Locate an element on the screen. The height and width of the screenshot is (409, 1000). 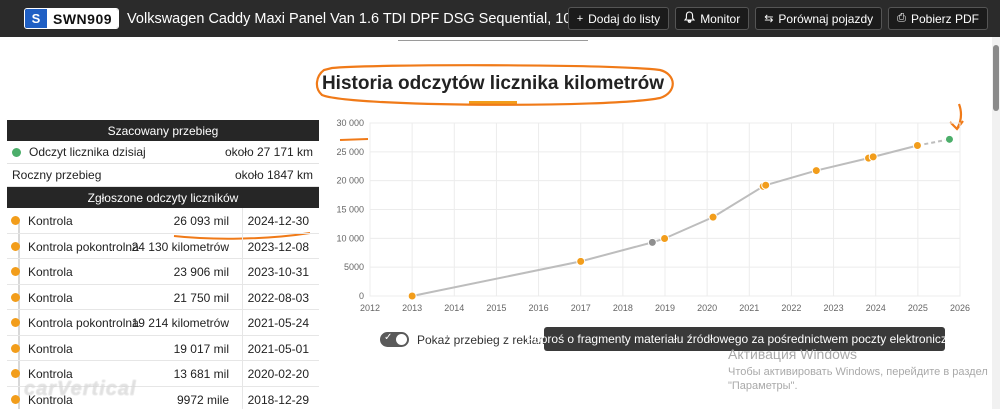
x-tick-label: 2024 is located at coordinates (876, 308).